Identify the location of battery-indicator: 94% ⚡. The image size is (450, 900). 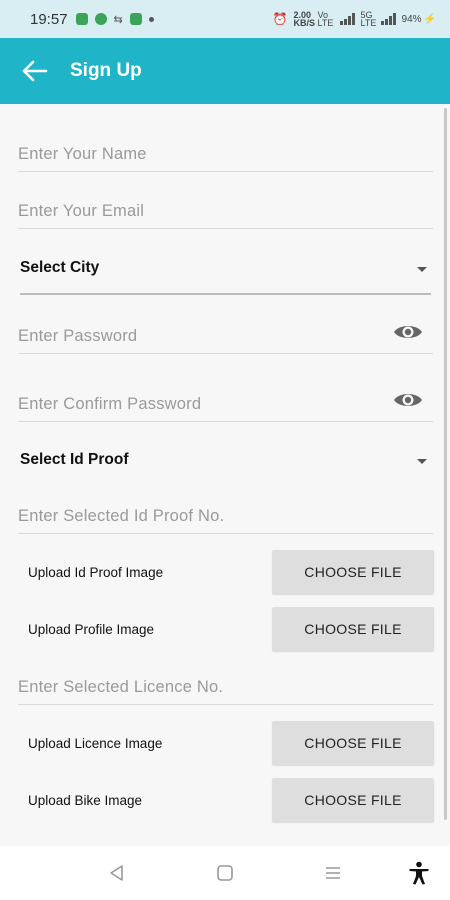
(419, 19).